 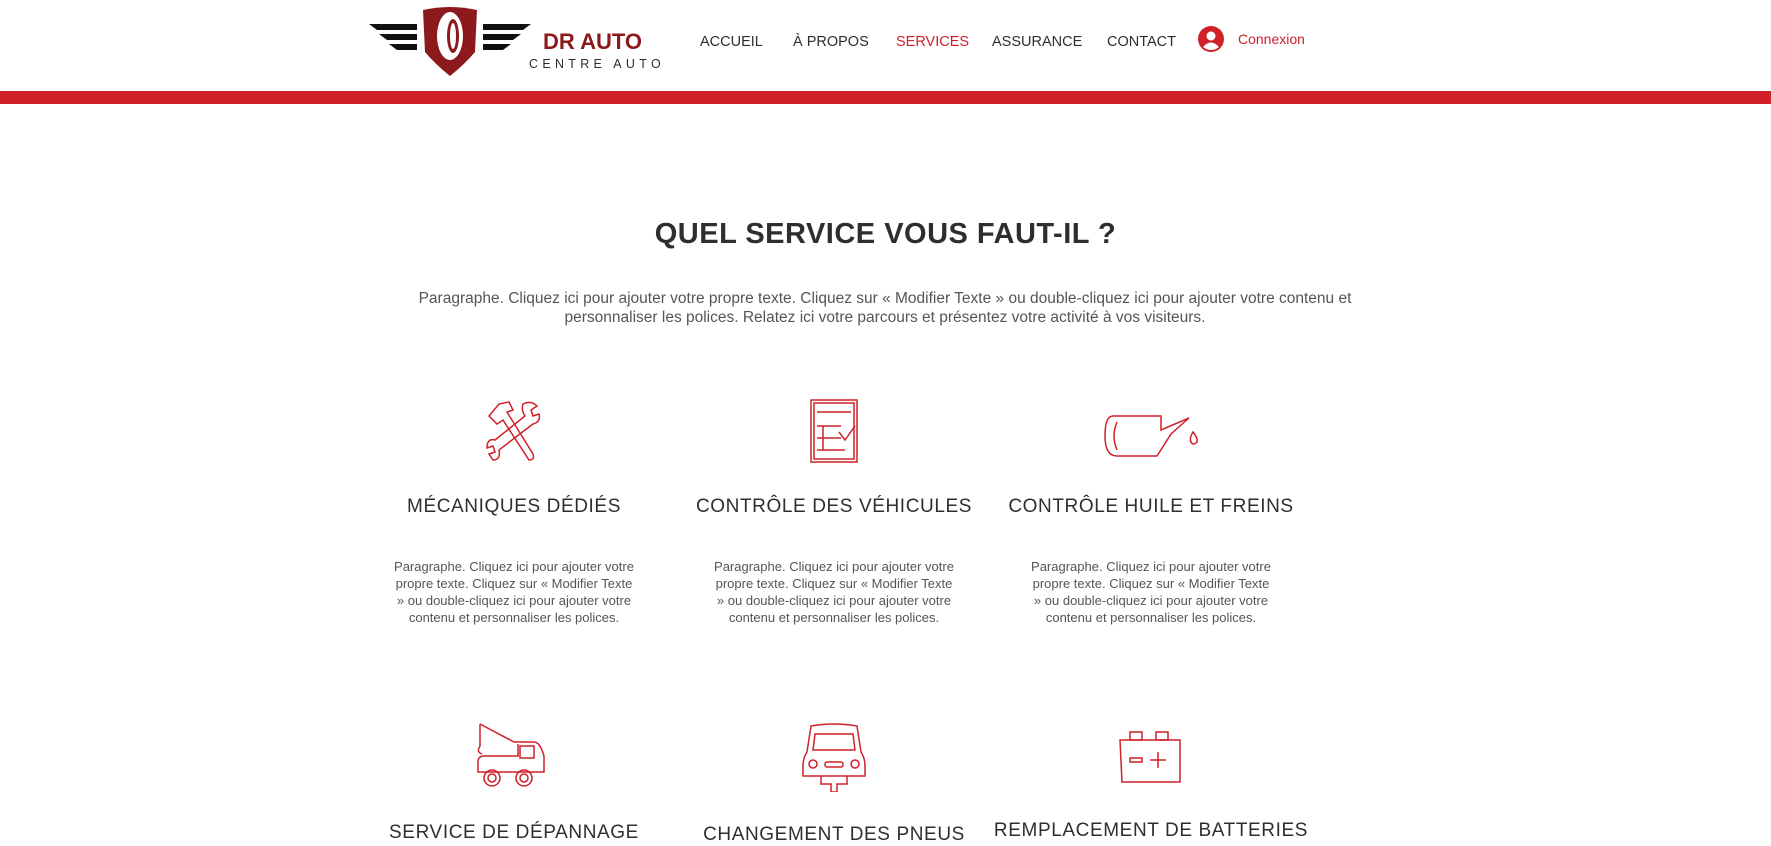 What do you see at coordinates (834, 431) in the screenshot?
I see `clipboard-check-icon` at bounding box center [834, 431].